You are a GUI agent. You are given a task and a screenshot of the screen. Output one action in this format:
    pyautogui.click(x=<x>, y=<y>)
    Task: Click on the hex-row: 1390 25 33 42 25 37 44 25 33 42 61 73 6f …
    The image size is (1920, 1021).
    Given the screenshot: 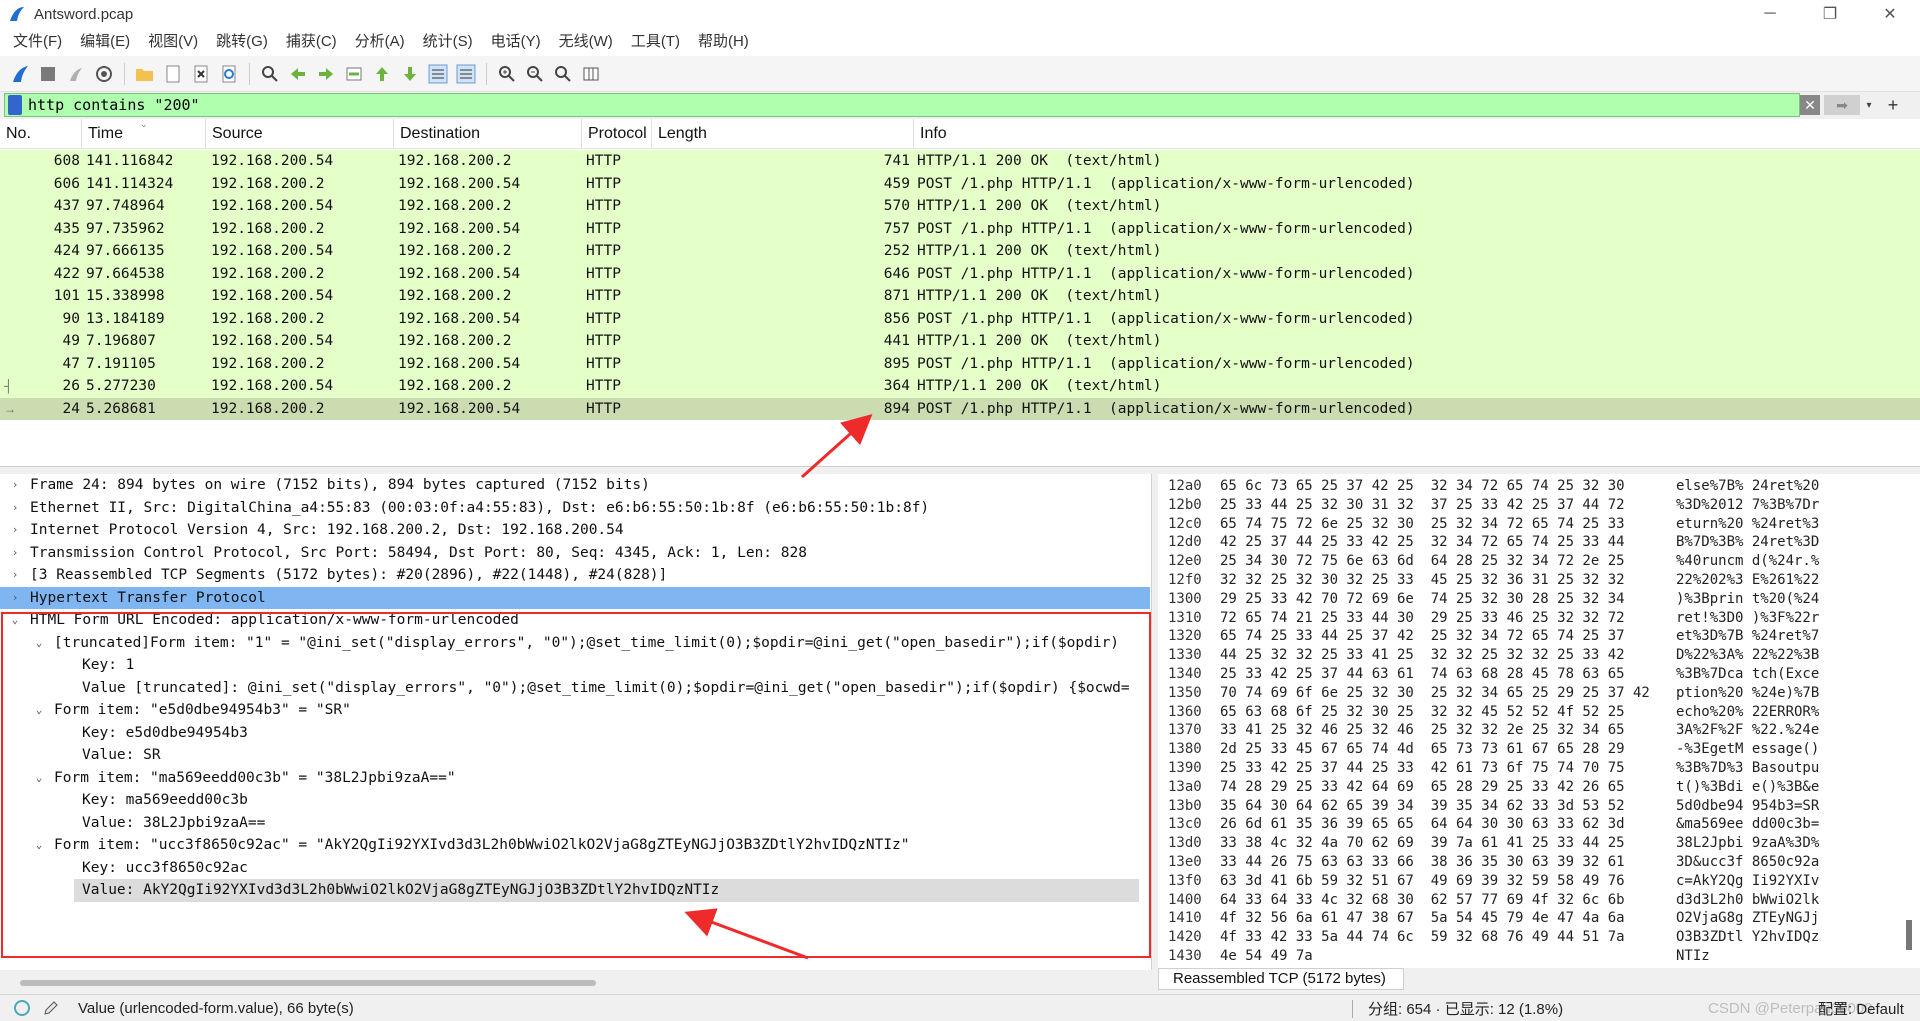 What is the action you would take?
    pyautogui.click(x=1528, y=768)
    